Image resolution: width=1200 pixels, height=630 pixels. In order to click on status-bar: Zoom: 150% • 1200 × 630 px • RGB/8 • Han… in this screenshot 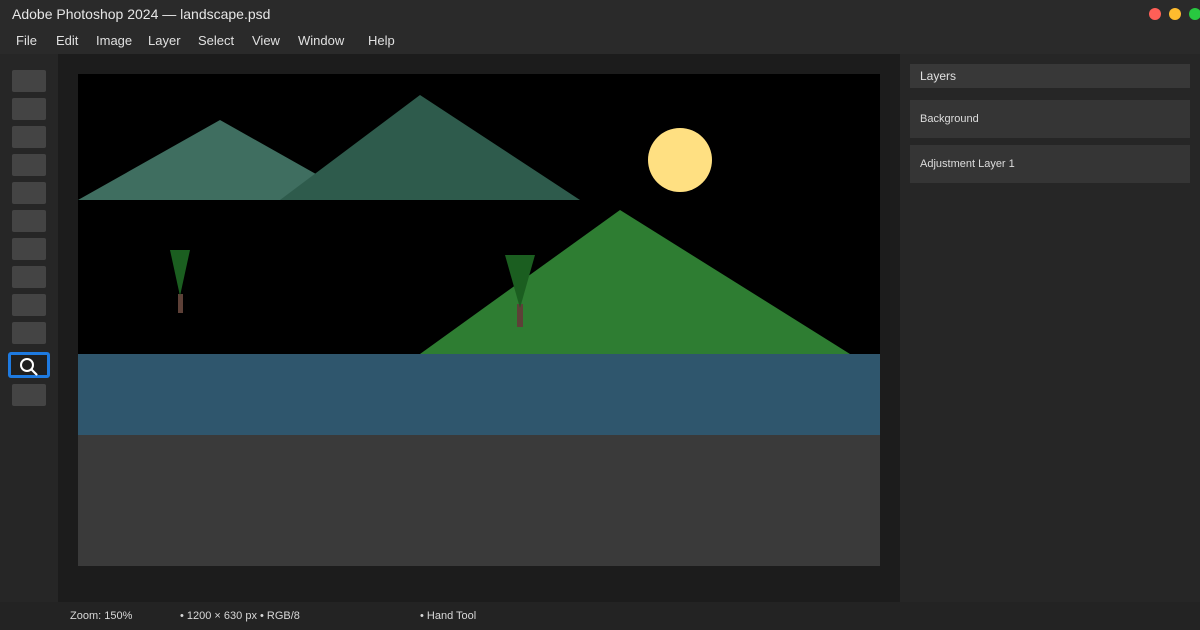, I will do `click(600, 616)`.